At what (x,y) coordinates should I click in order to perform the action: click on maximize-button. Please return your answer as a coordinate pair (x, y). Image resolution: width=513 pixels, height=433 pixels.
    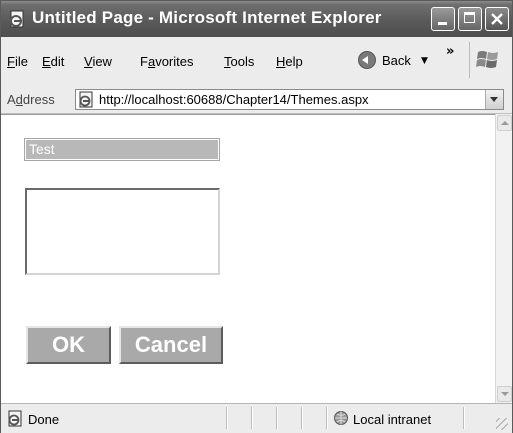
    Looking at the image, I should click on (470, 19).